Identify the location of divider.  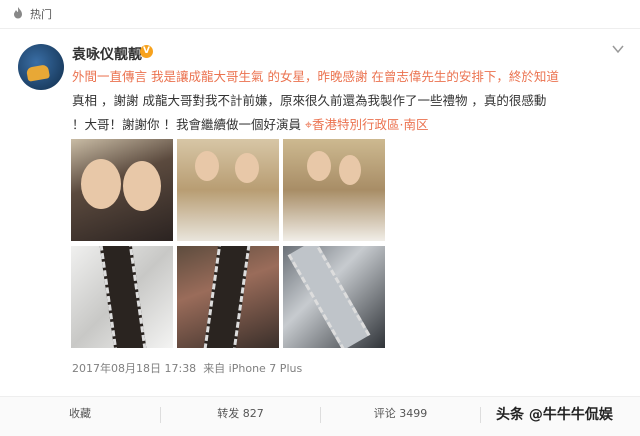
(480, 415).